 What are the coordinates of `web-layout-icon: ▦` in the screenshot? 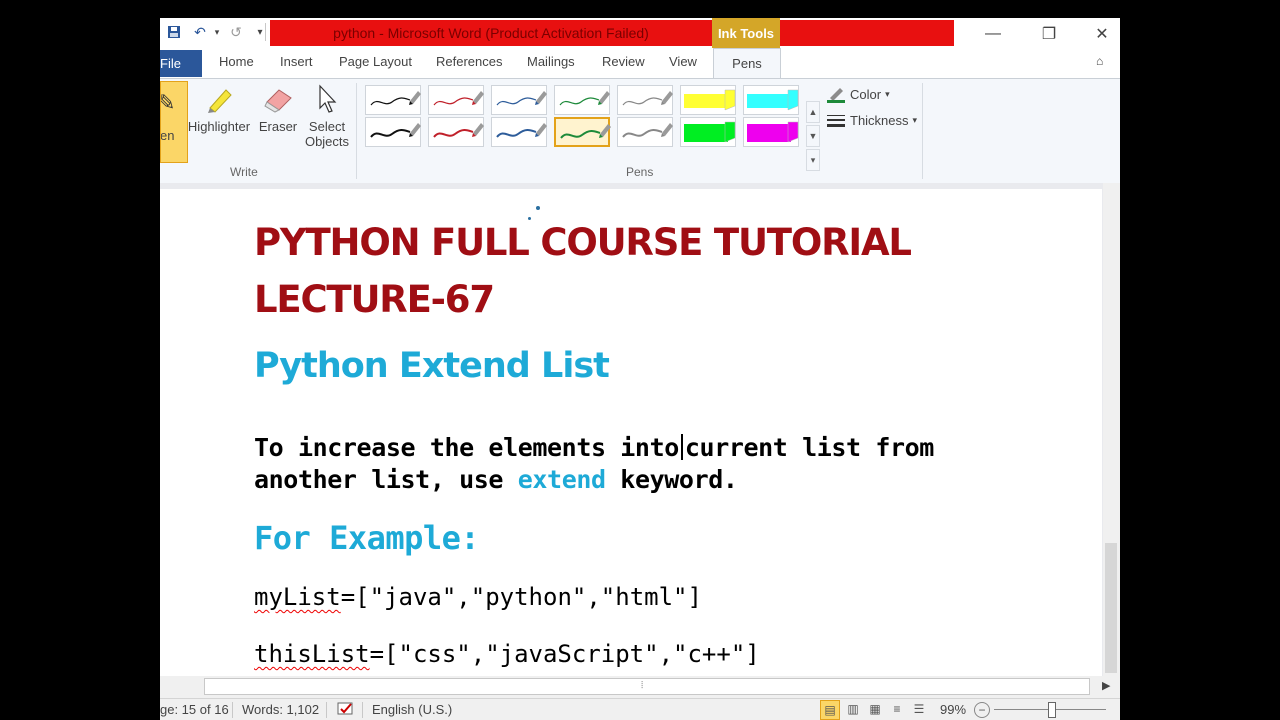 It's located at (875, 709).